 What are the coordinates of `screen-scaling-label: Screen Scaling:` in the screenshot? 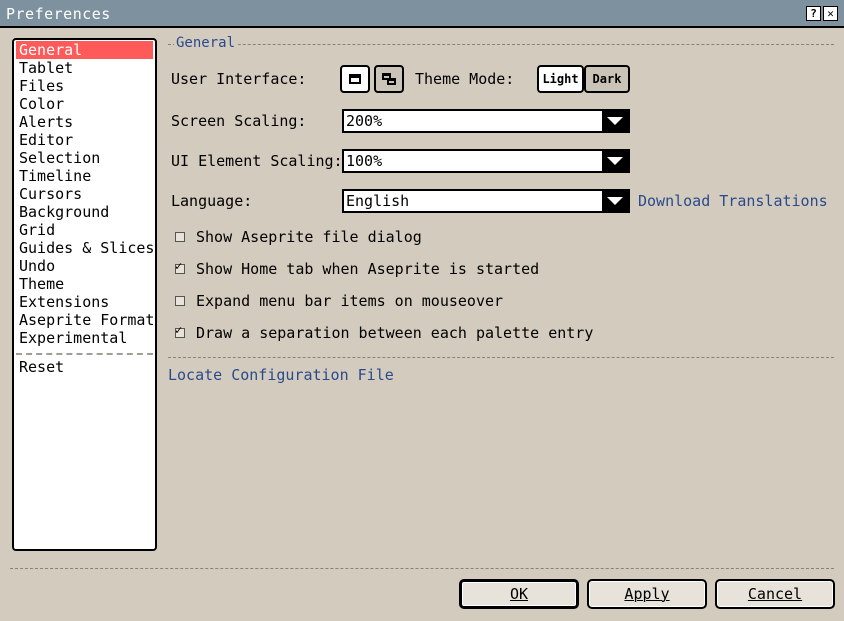 It's located at (239, 121).